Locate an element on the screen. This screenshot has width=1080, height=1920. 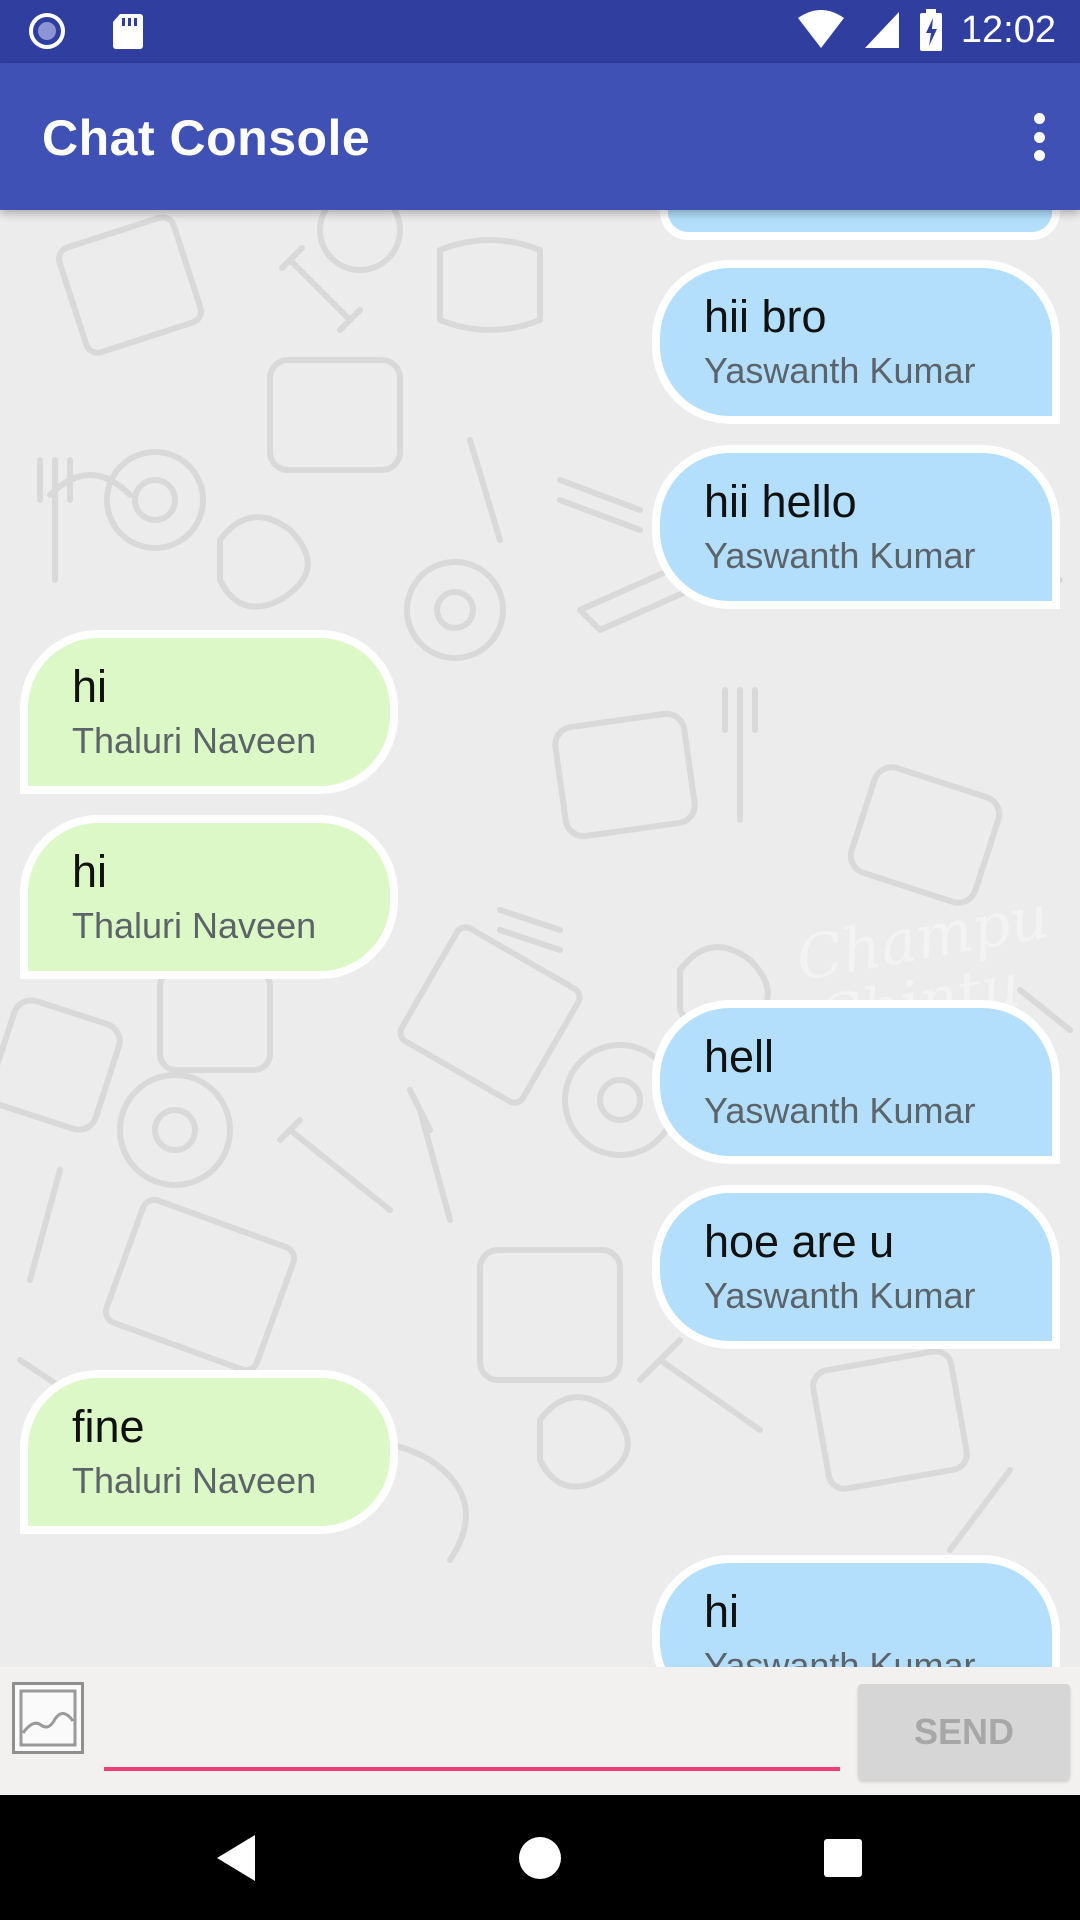
cell-signal-icon is located at coordinates (881, 30).